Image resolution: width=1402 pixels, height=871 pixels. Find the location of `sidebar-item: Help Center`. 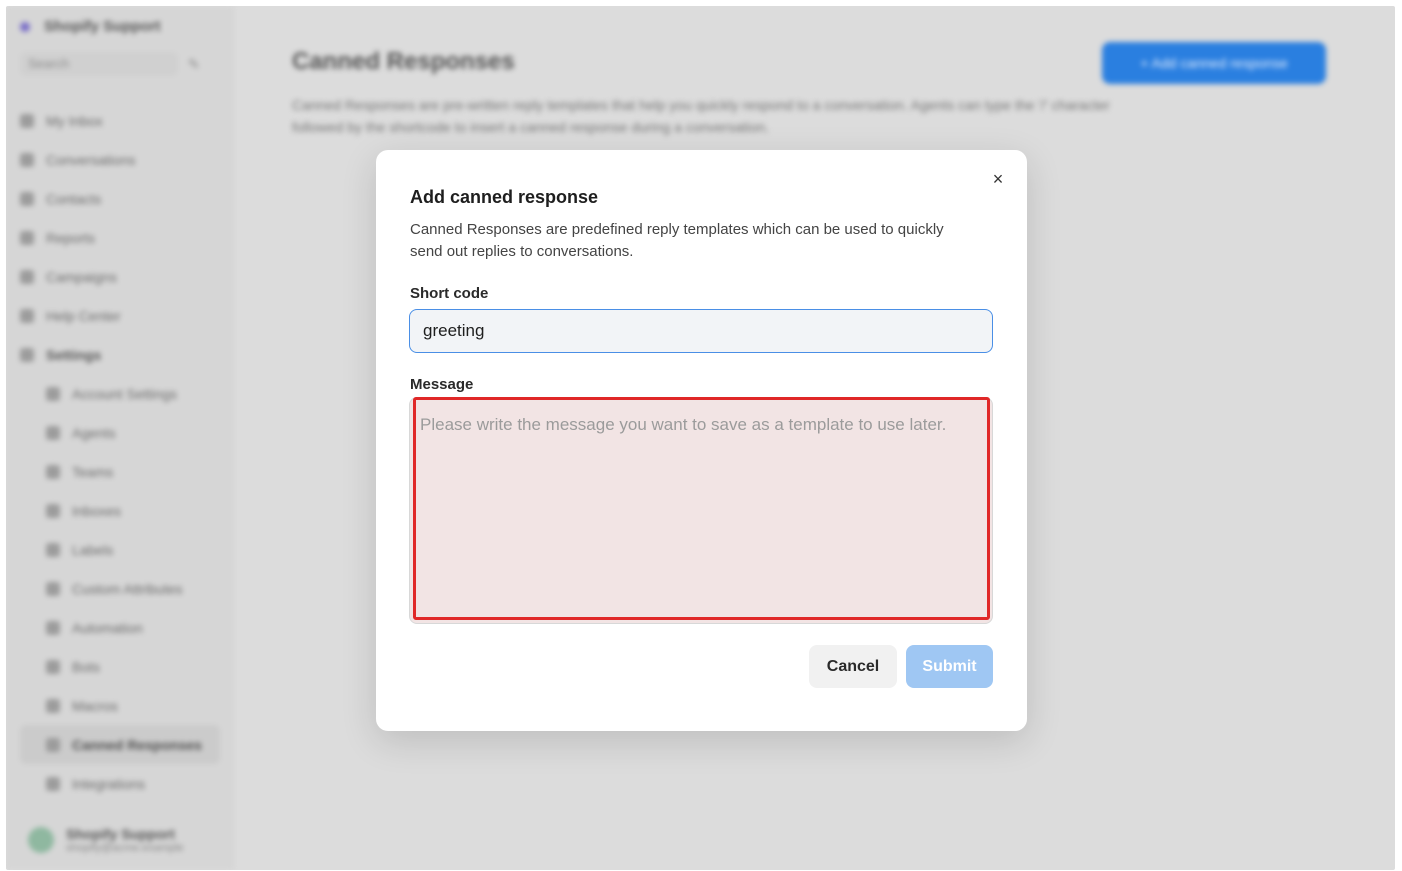

sidebar-item: Help Center is located at coordinates (120, 315).